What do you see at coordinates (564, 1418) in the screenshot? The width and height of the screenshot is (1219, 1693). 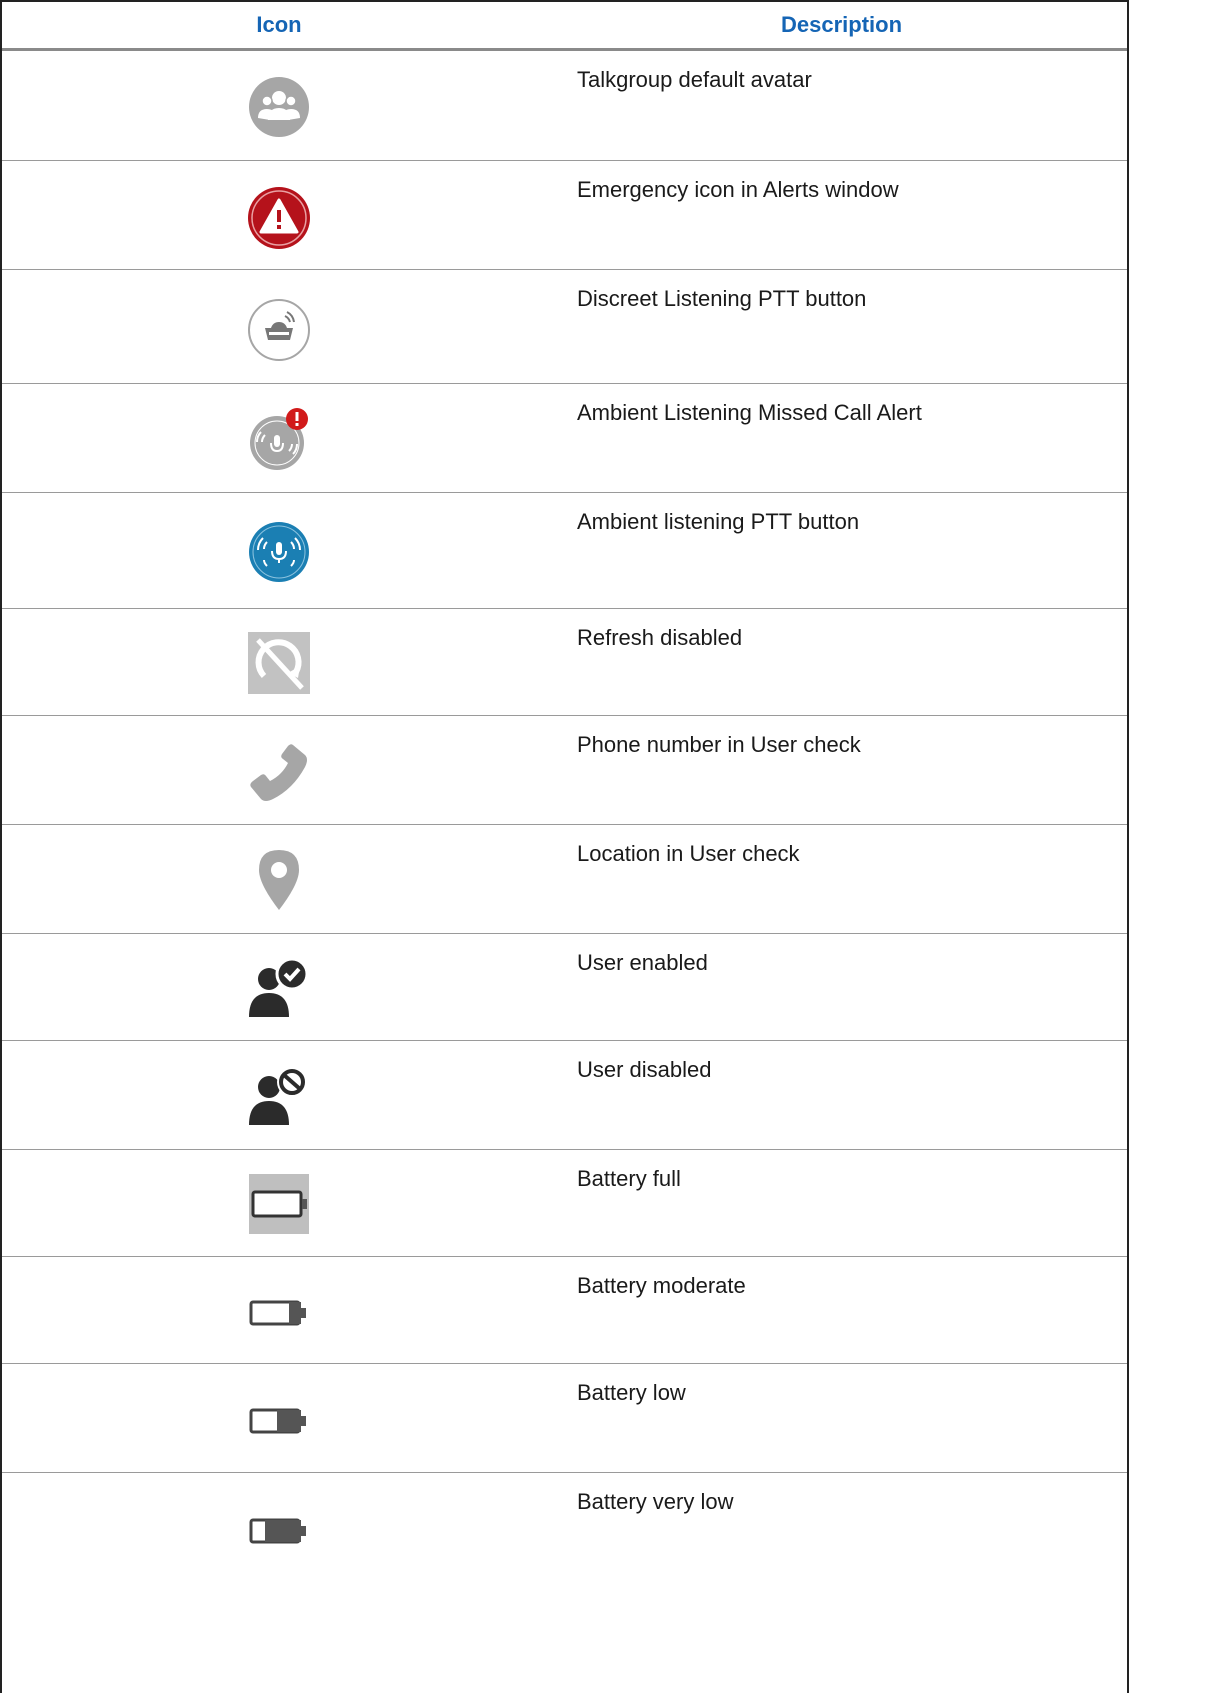 I see `table-row: Battery low` at bounding box center [564, 1418].